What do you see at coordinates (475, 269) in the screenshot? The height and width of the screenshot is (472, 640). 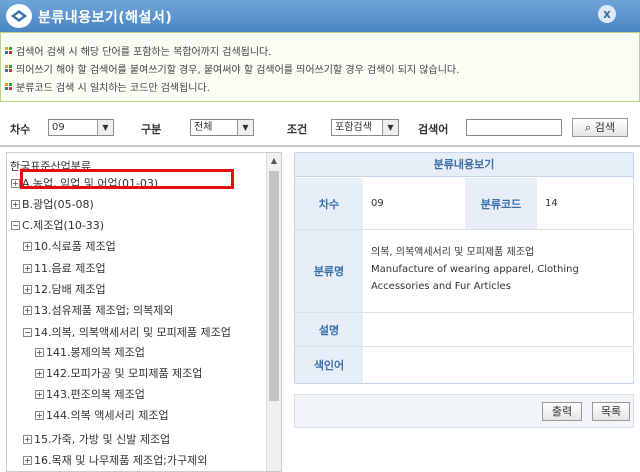 I see `name-en-line1: Manufacture of wearing apparel, Clothing` at bounding box center [475, 269].